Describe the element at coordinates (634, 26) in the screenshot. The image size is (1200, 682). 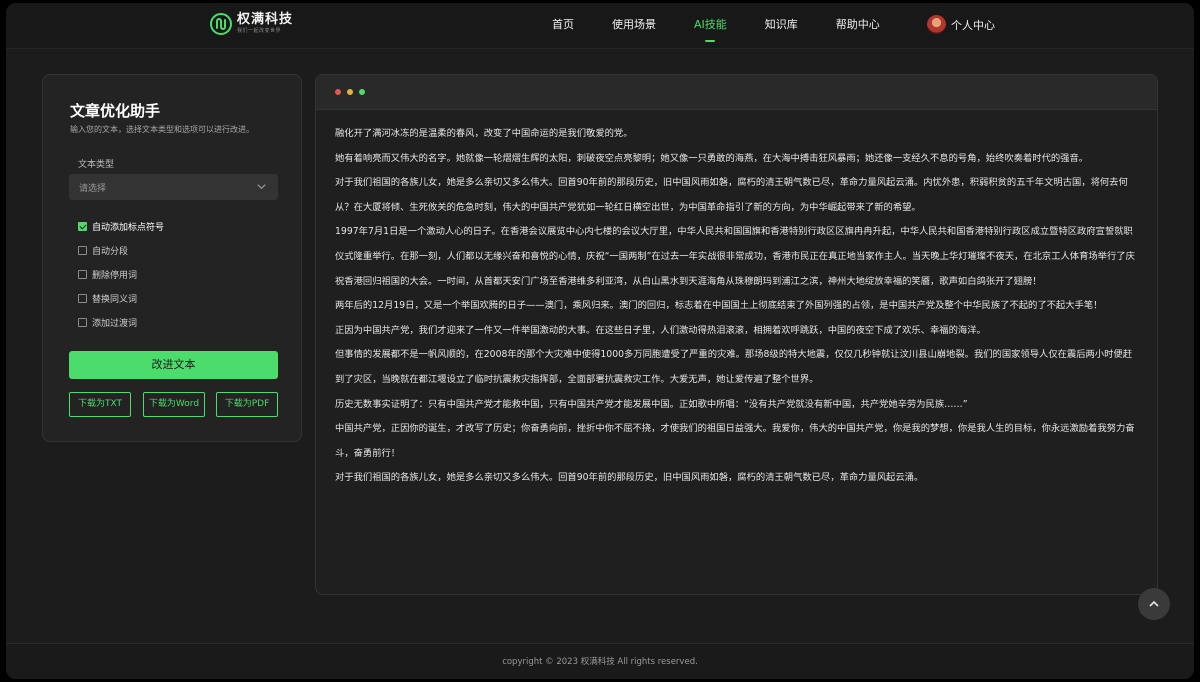
I see `nav-item-scenarios: 使用场景` at that location.